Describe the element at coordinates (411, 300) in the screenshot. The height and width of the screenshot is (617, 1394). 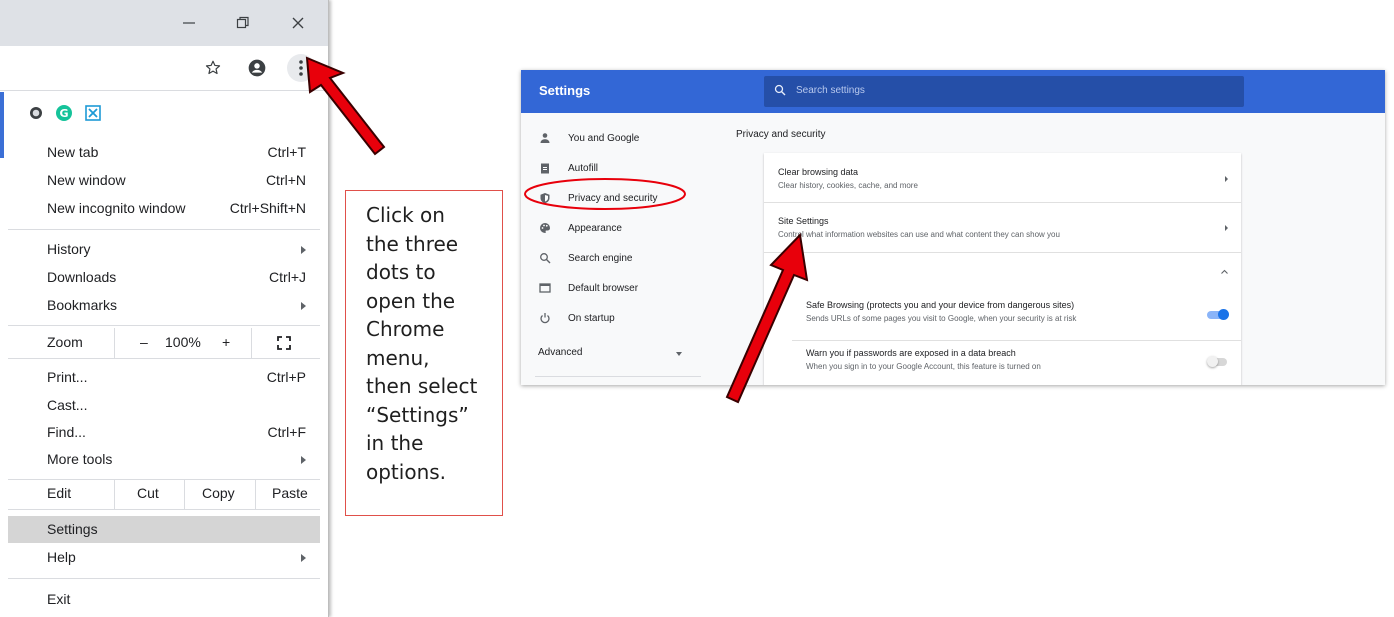
I see `instruction-line: open the` at that location.